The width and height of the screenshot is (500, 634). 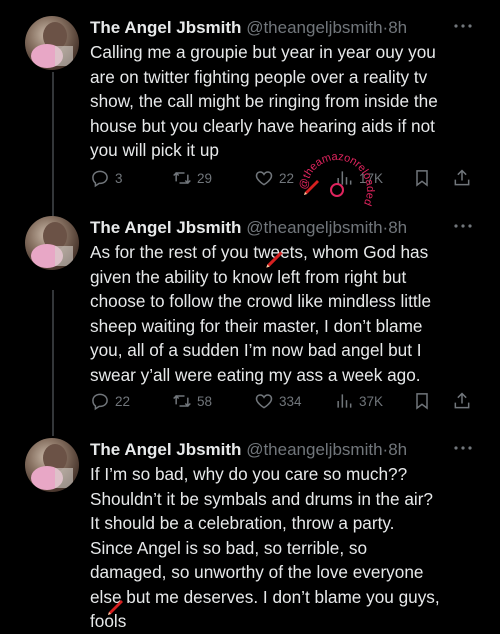 What do you see at coordinates (205, 401) in the screenshot?
I see `repost-count: 58` at bounding box center [205, 401].